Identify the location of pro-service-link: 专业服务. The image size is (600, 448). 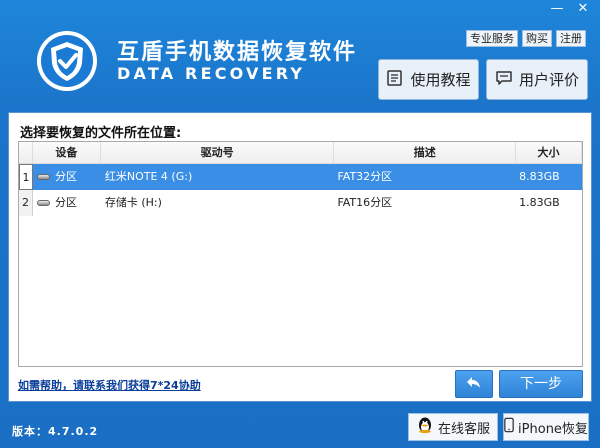
(492, 38).